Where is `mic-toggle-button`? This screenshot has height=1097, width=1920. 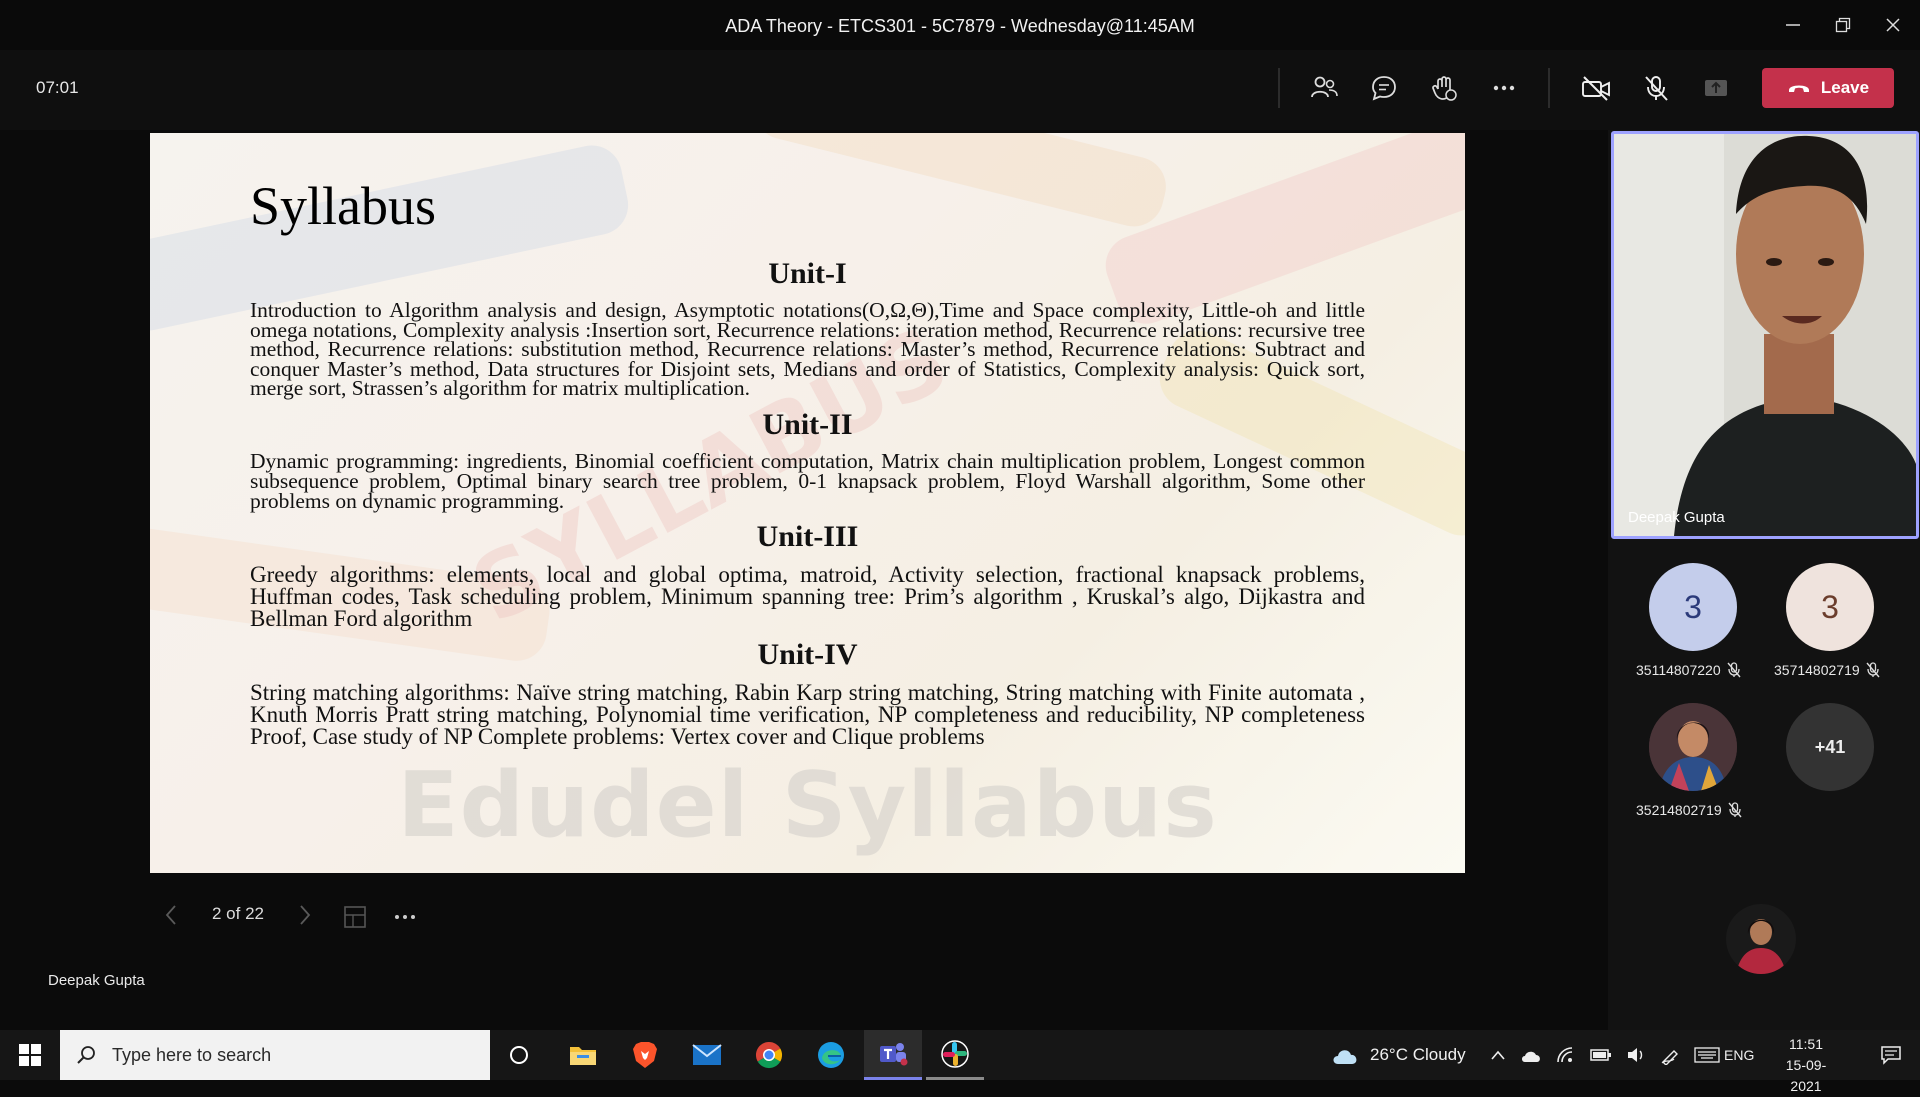 mic-toggle-button is located at coordinates (1656, 88).